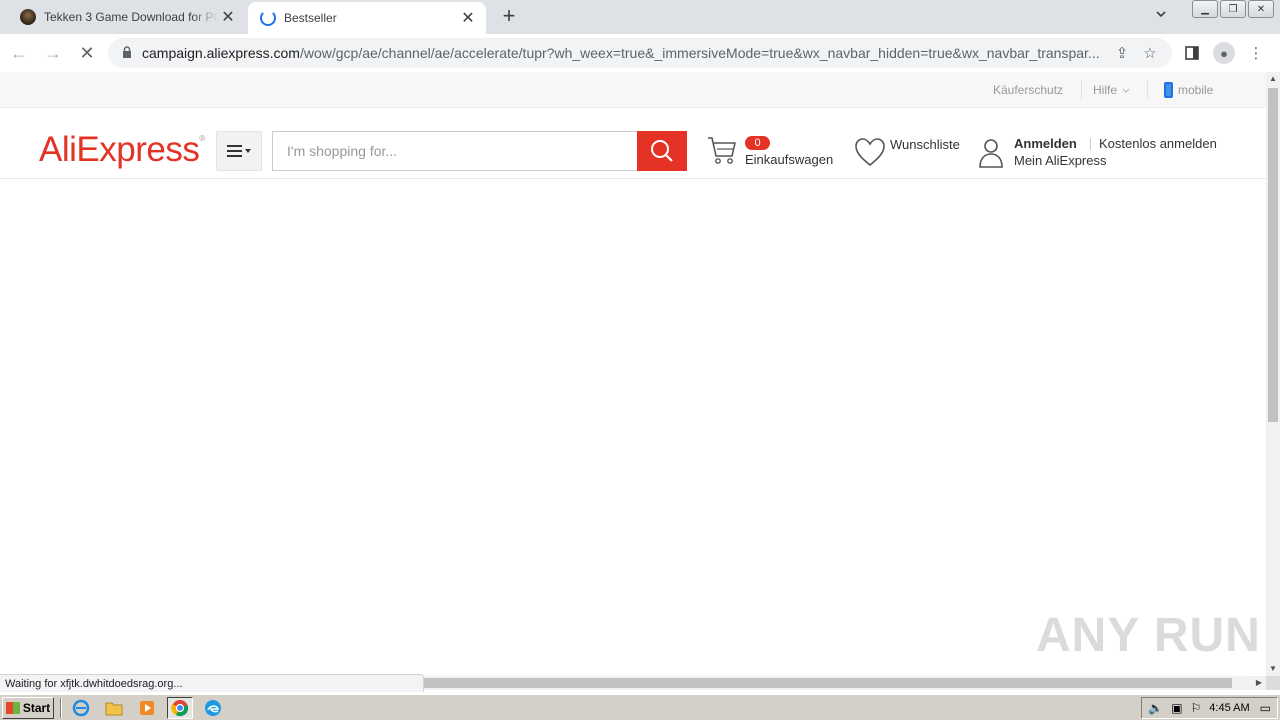 This screenshot has height=720, width=1280. I want to click on tekken-favicon-icon, so click(28, 17).